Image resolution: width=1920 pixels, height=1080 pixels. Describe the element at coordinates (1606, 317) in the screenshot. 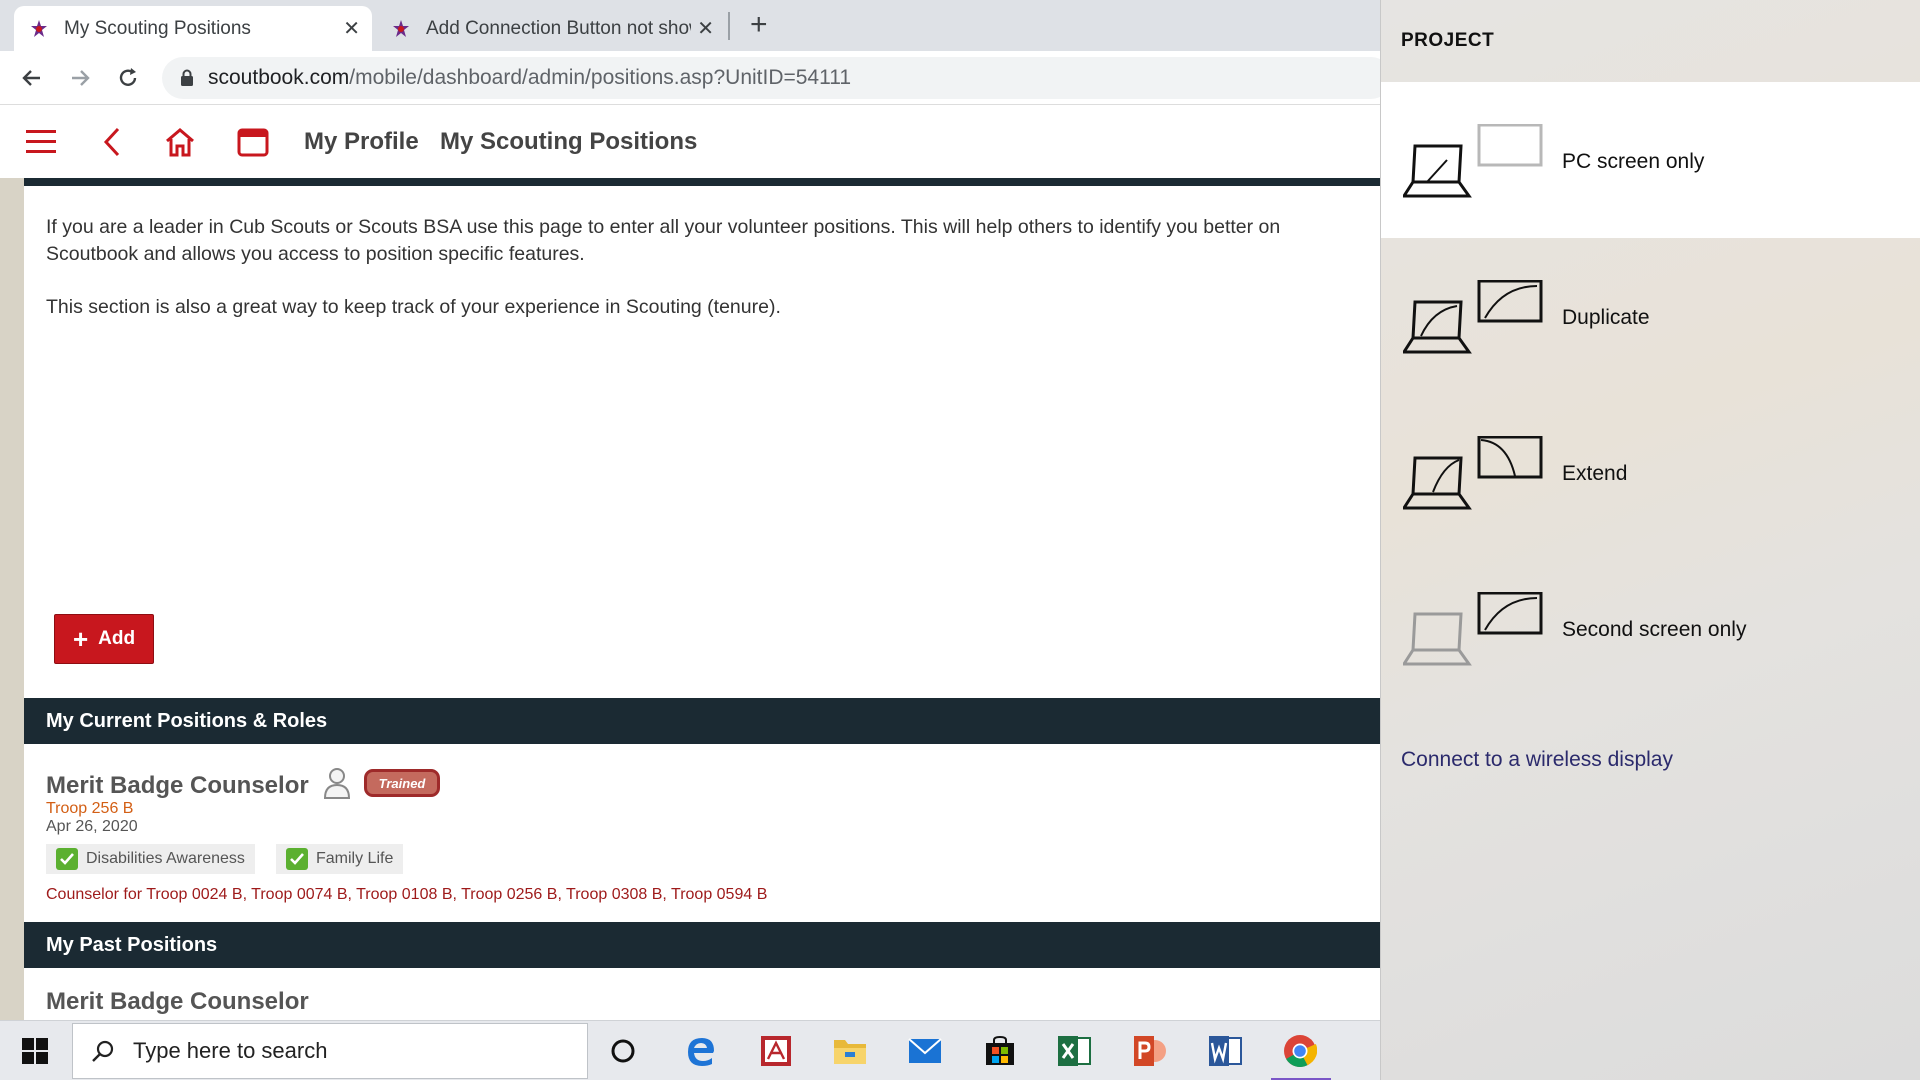

I see `option-label: Duplicate` at that location.